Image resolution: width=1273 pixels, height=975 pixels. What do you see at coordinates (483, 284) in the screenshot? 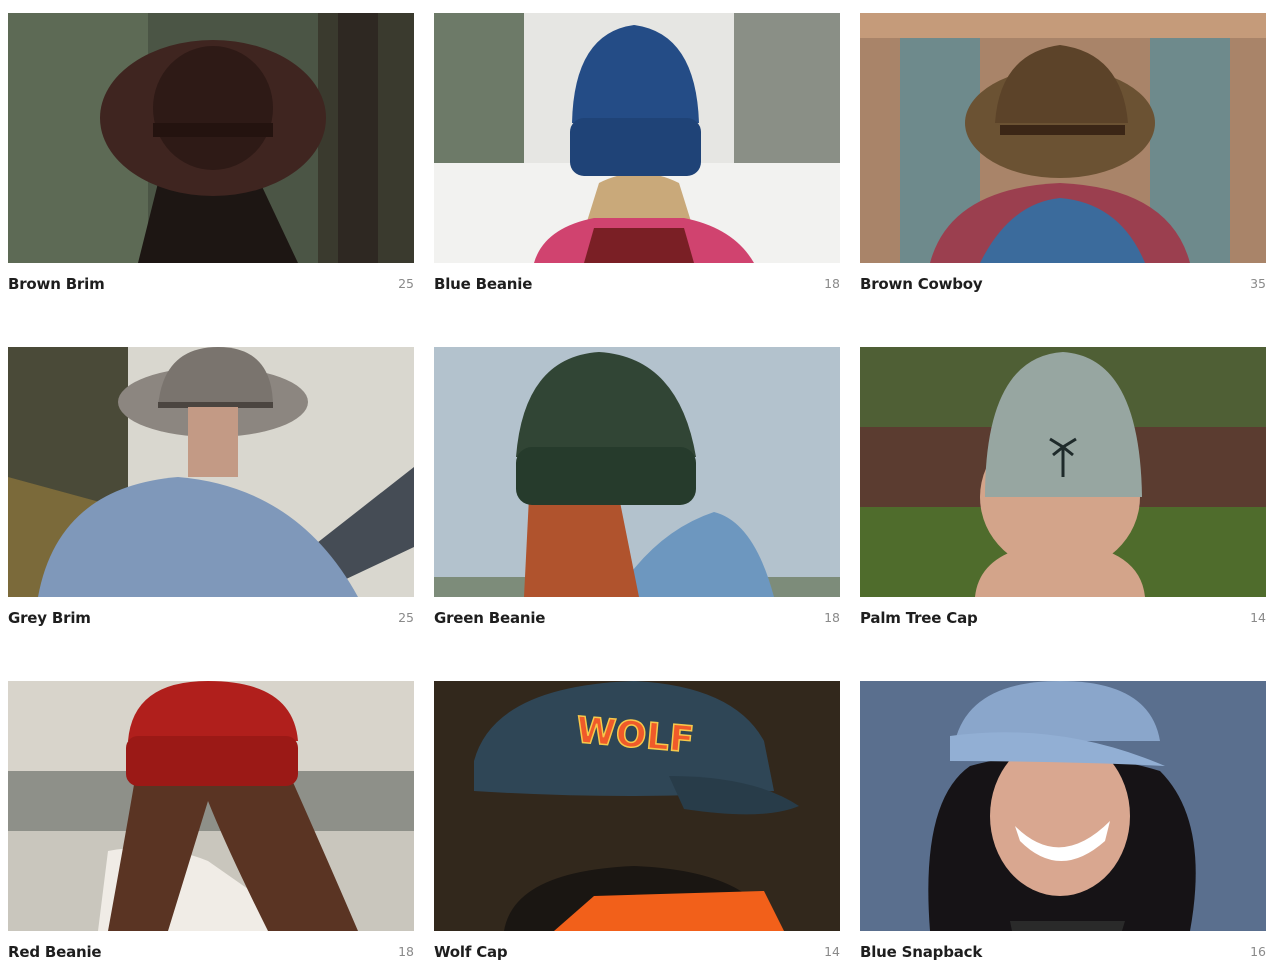
I see `product-name: Blue Beanie` at bounding box center [483, 284].